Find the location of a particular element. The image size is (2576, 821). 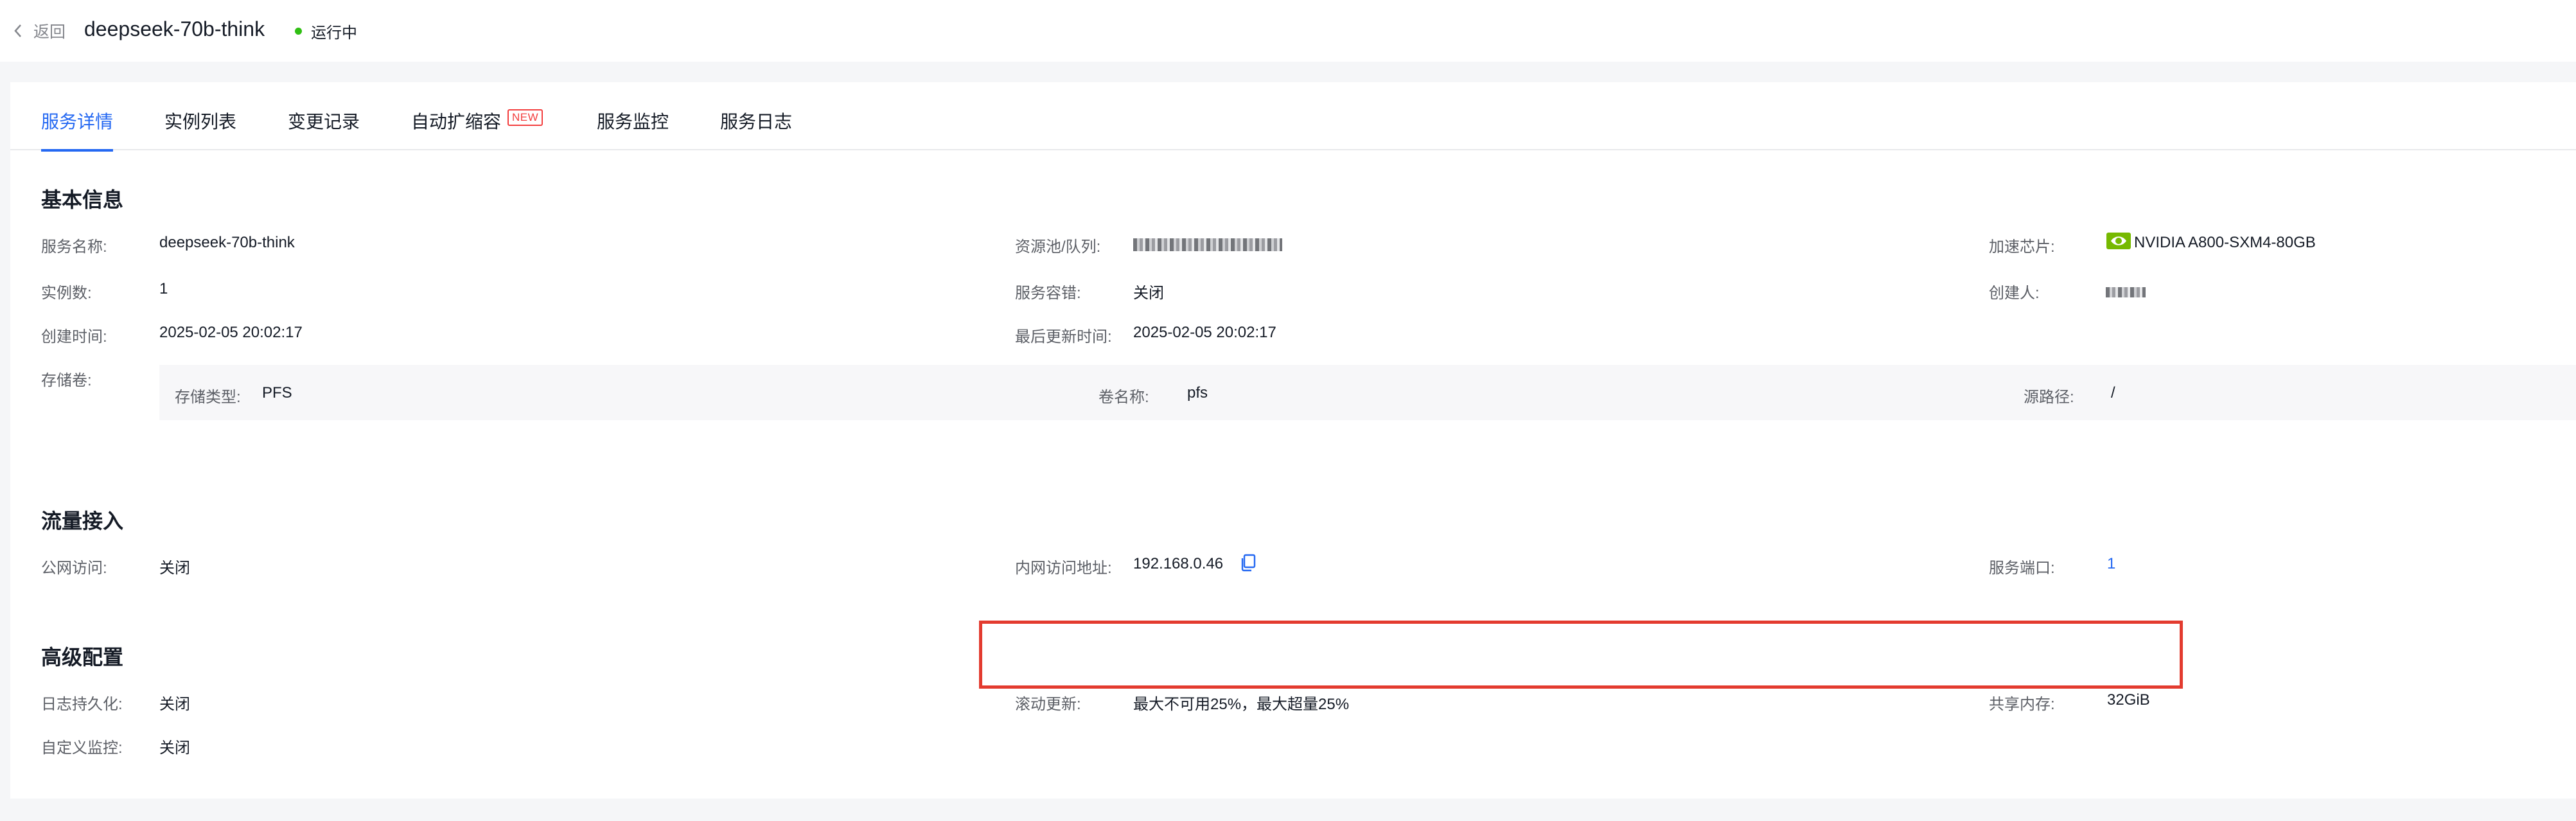

created-time-label: 创建时间: is located at coordinates (74, 337).